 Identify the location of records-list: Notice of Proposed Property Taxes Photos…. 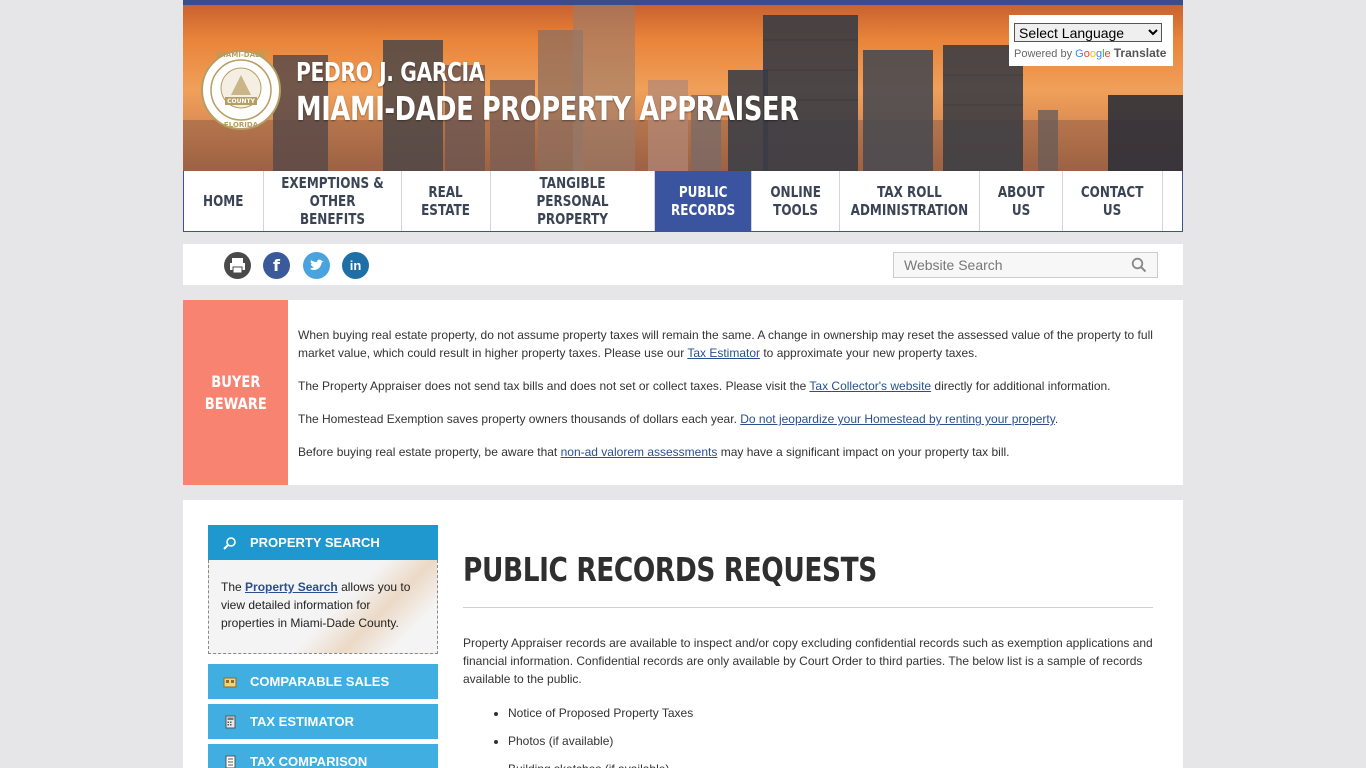
(808, 736).